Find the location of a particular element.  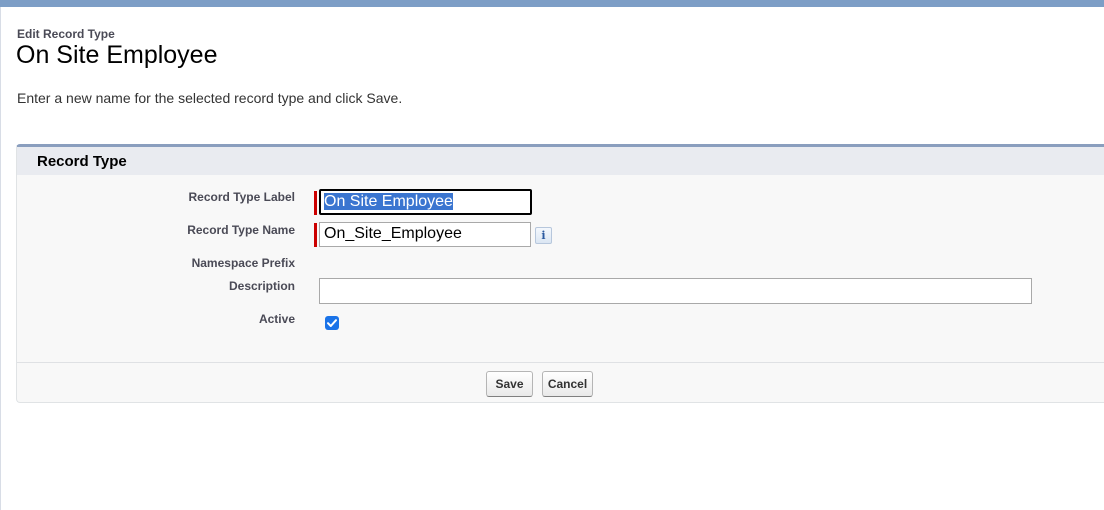

selected-text: On Site Employee is located at coordinates (388, 201).